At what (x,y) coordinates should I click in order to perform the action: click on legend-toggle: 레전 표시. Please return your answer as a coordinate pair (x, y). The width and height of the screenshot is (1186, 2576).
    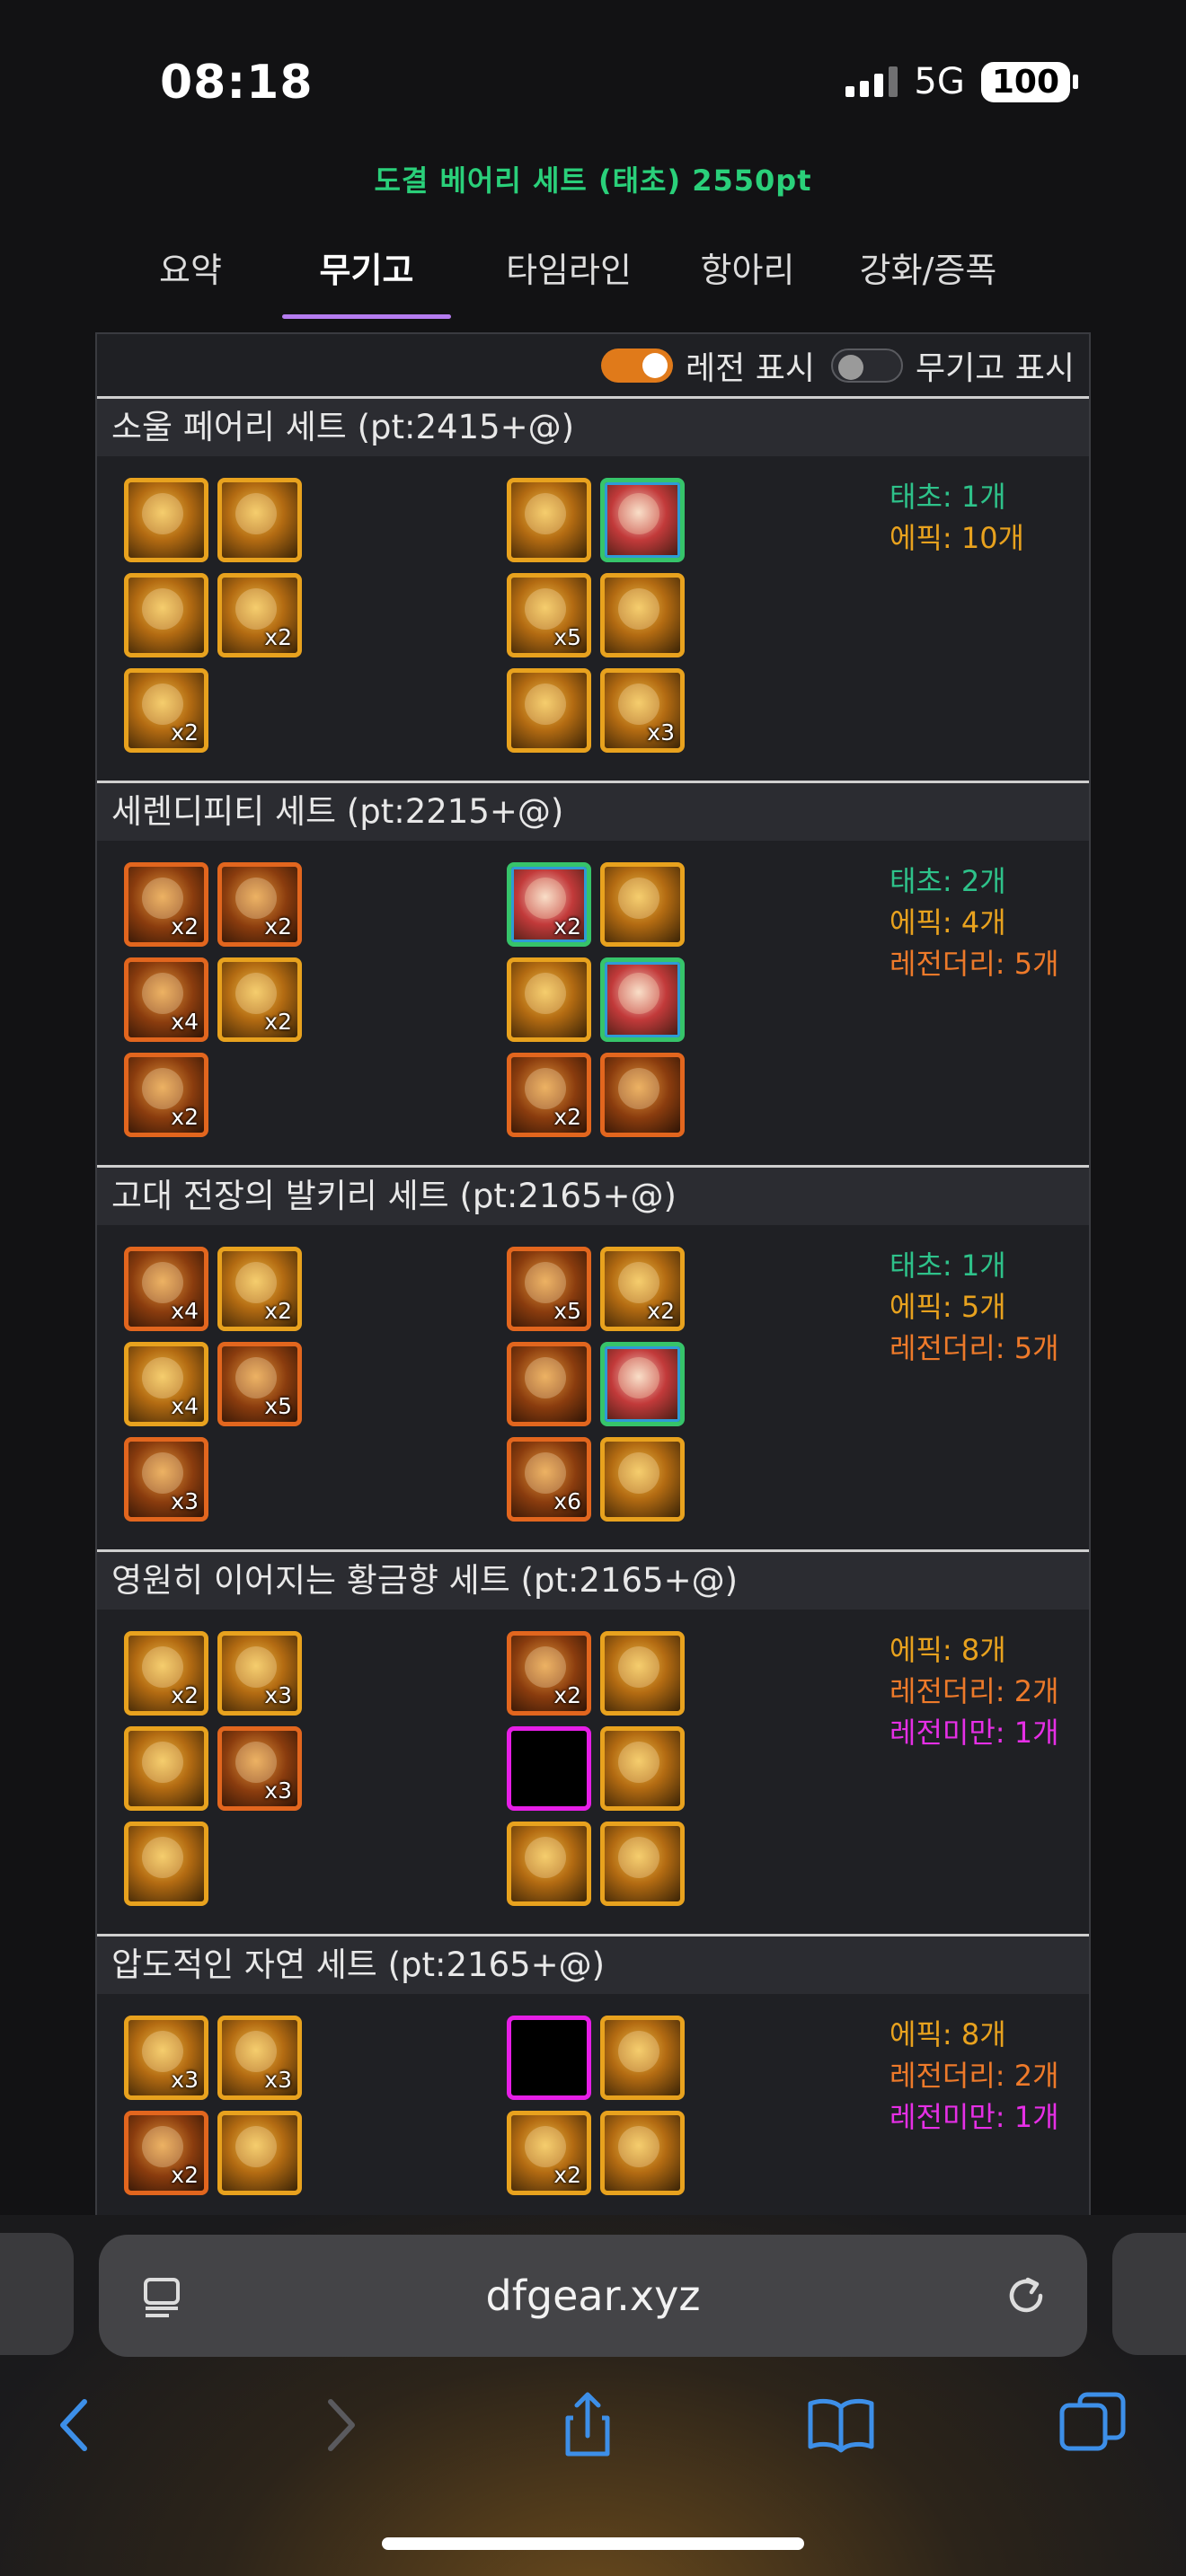
    Looking at the image, I should click on (708, 365).